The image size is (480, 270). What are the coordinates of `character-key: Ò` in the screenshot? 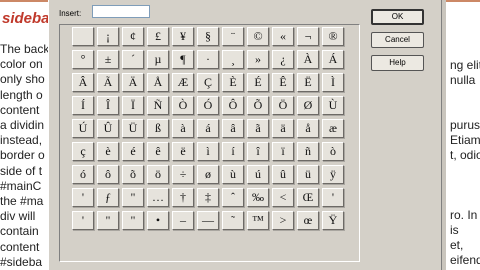 It's located at (183, 105).